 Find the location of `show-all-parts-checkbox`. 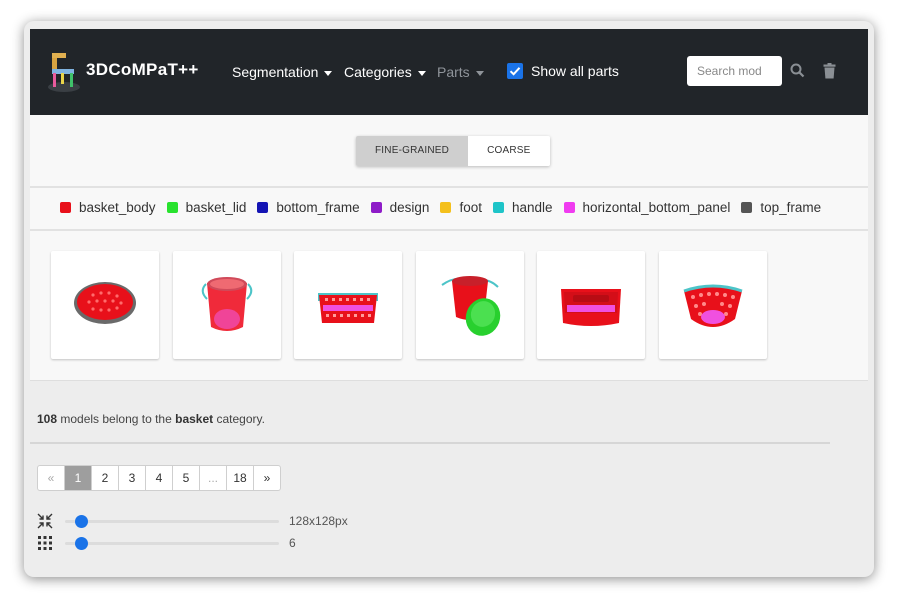

show-all-parts-checkbox is located at coordinates (515, 71).